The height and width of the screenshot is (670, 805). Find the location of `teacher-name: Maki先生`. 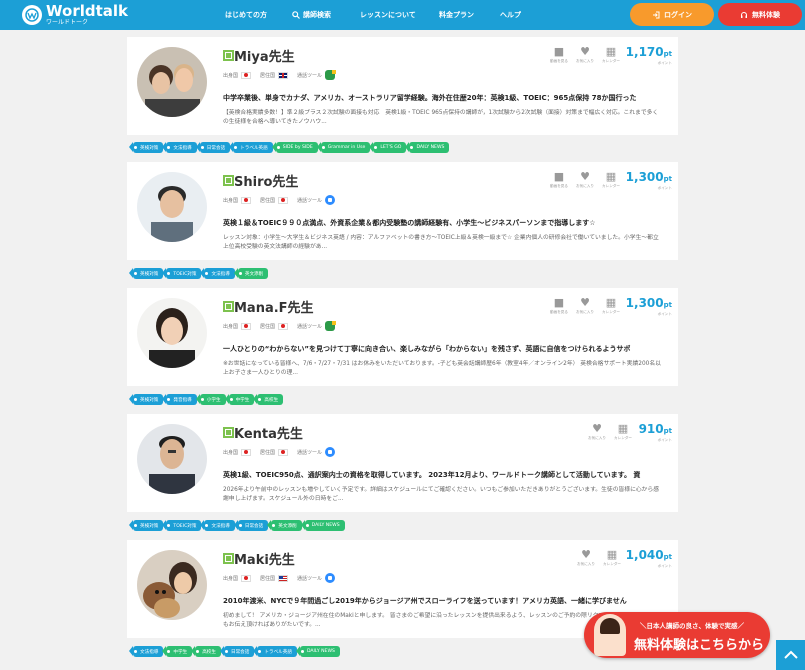

teacher-name: Maki先生 is located at coordinates (264, 558).